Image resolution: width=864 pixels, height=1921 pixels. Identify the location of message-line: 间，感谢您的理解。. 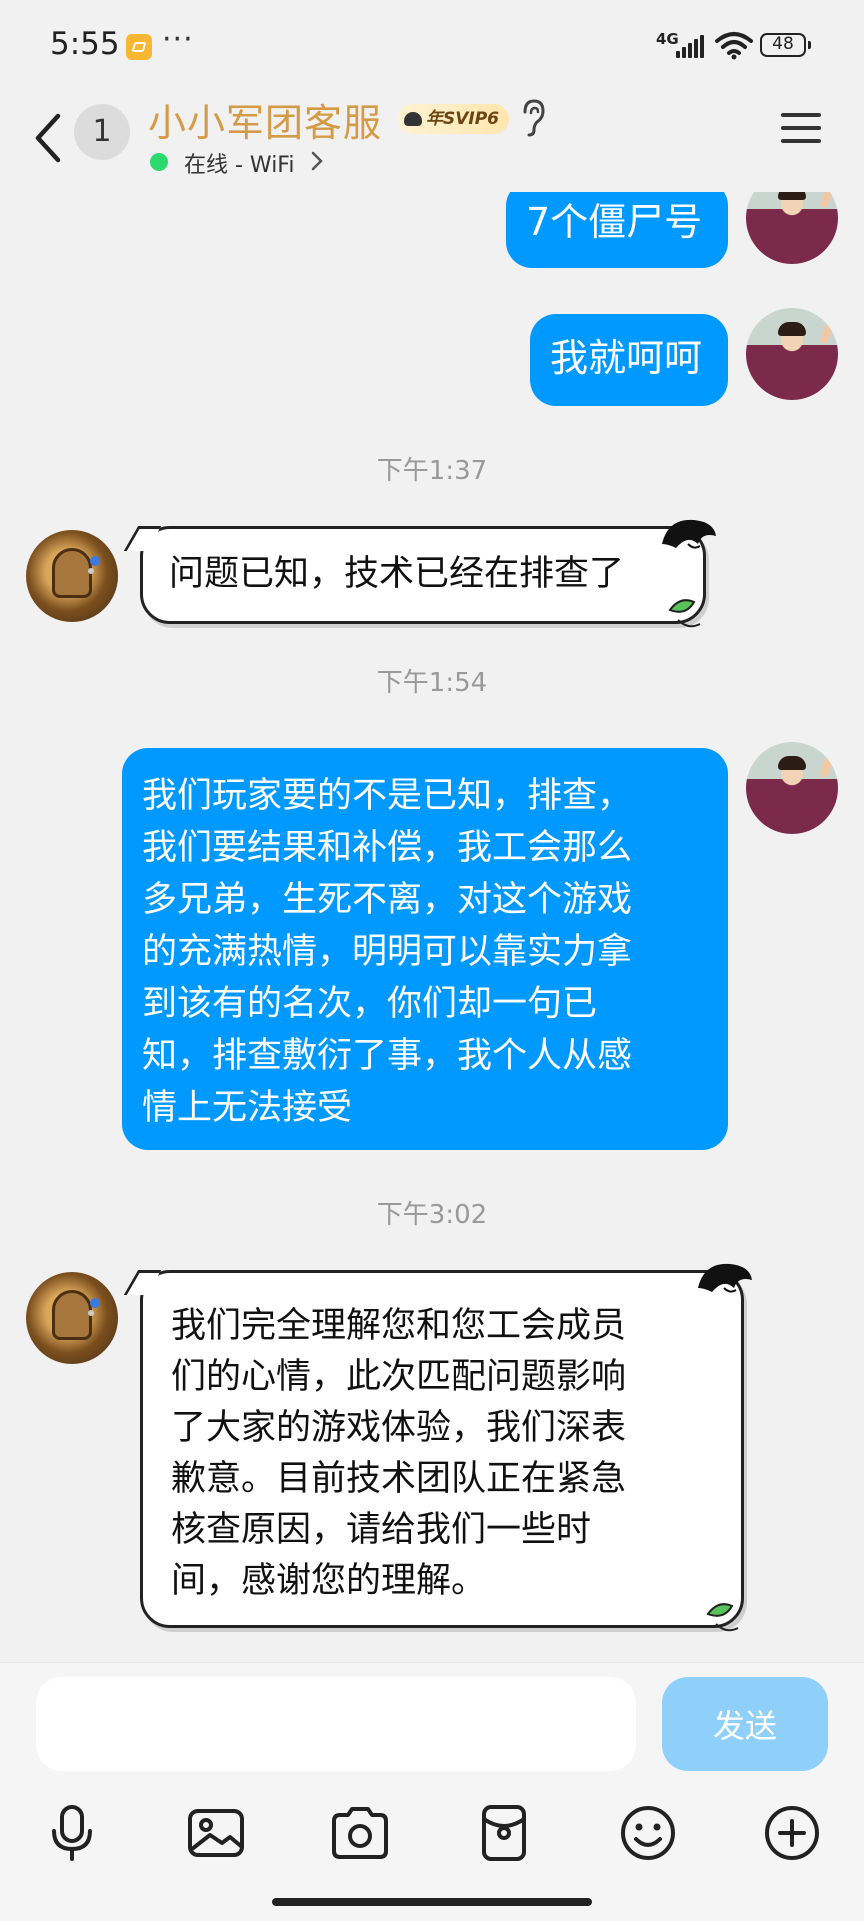
(329, 1581).